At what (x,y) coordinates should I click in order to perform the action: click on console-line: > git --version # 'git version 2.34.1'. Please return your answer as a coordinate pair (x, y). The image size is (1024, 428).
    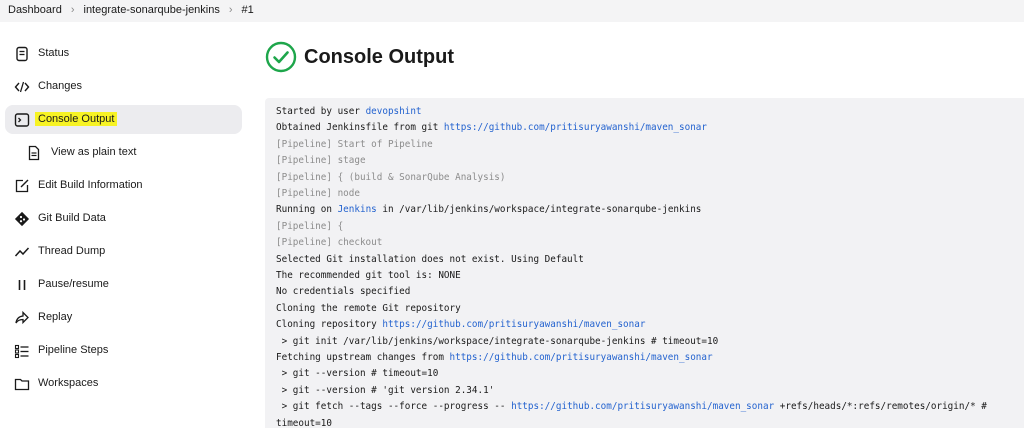
    Looking at the image, I should click on (385, 390).